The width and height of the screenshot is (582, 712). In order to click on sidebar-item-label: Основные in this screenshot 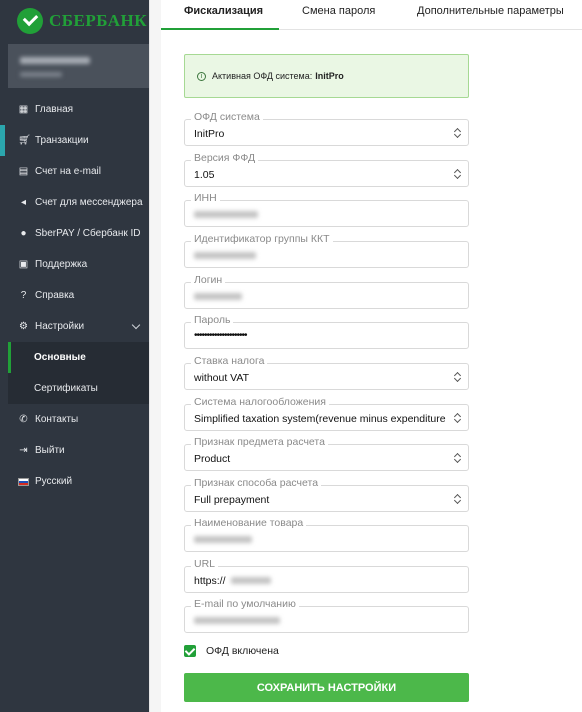, I will do `click(60, 357)`.